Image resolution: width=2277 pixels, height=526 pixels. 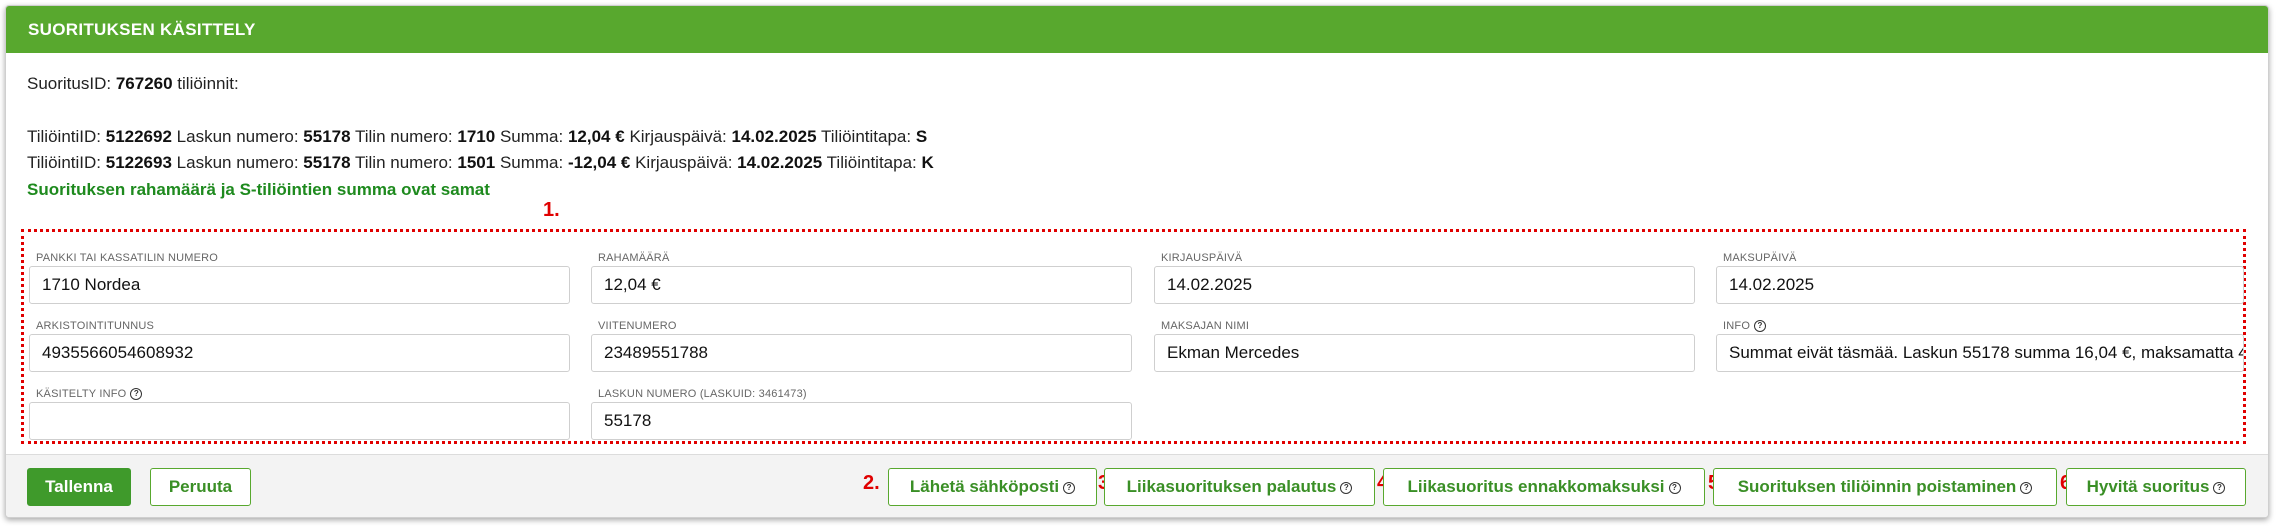 What do you see at coordinates (1239, 487) in the screenshot?
I see `overpayment-return-button: Liikasuorituksen palautus?` at bounding box center [1239, 487].